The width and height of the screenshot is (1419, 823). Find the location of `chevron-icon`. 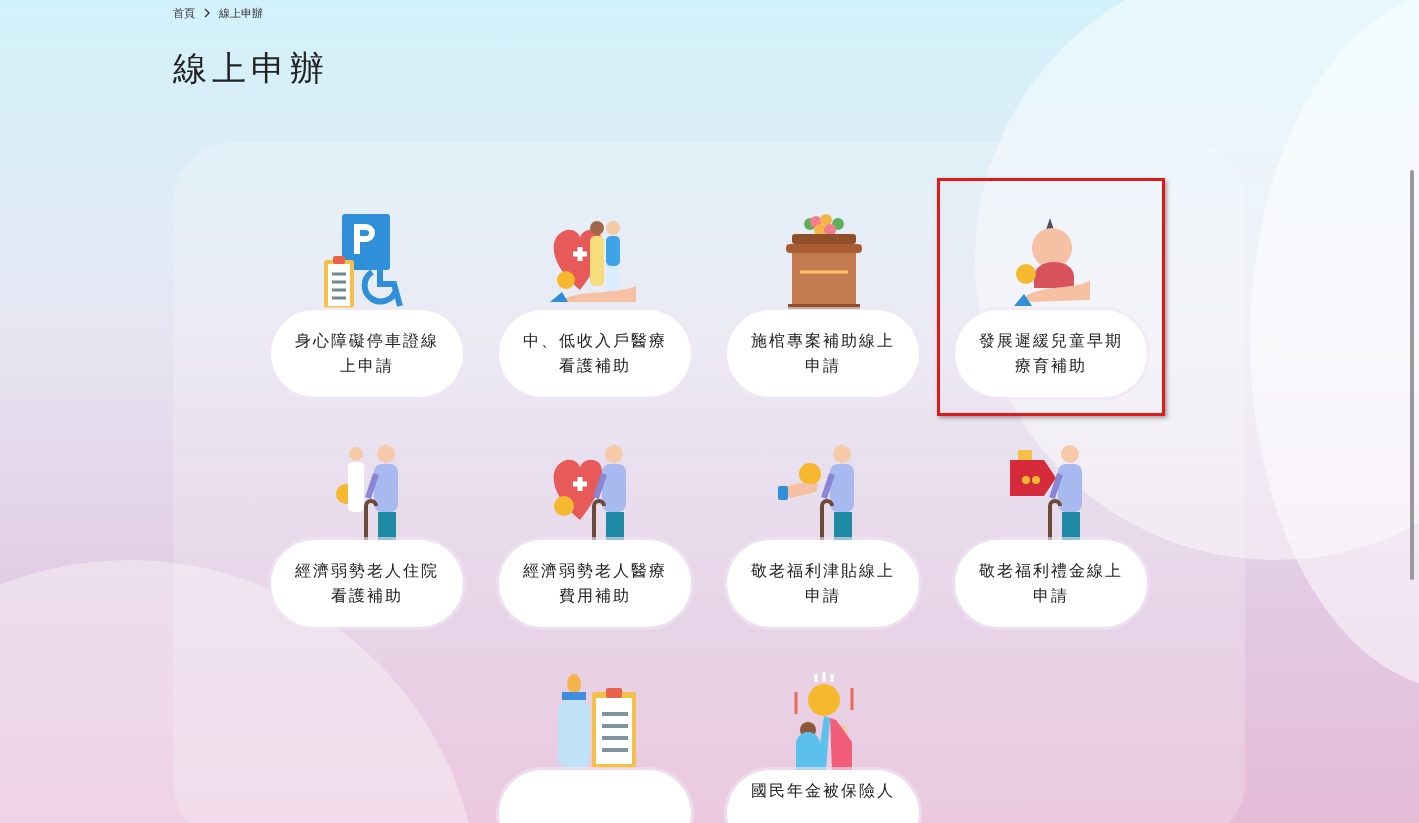

chevron-icon is located at coordinates (207, 13).